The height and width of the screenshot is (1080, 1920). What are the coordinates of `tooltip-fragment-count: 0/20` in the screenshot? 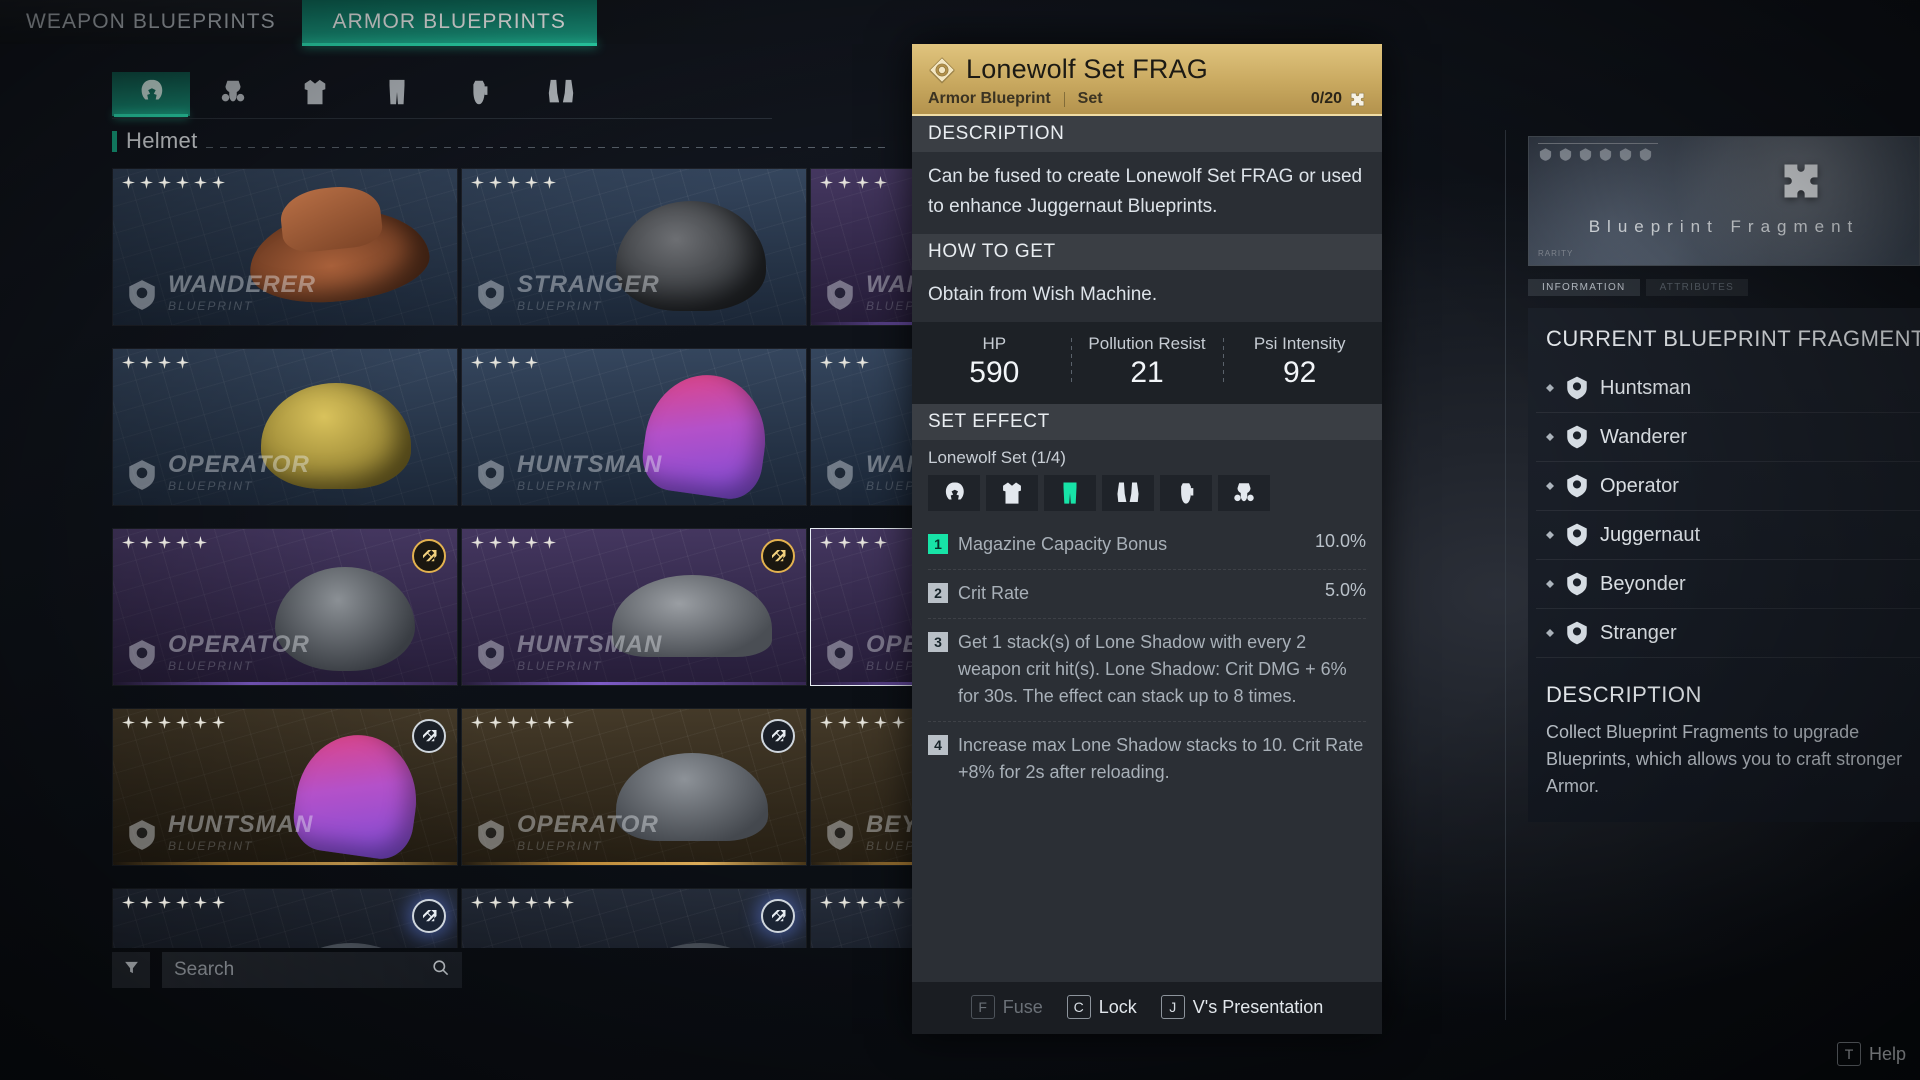 It's located at (1326, 98).